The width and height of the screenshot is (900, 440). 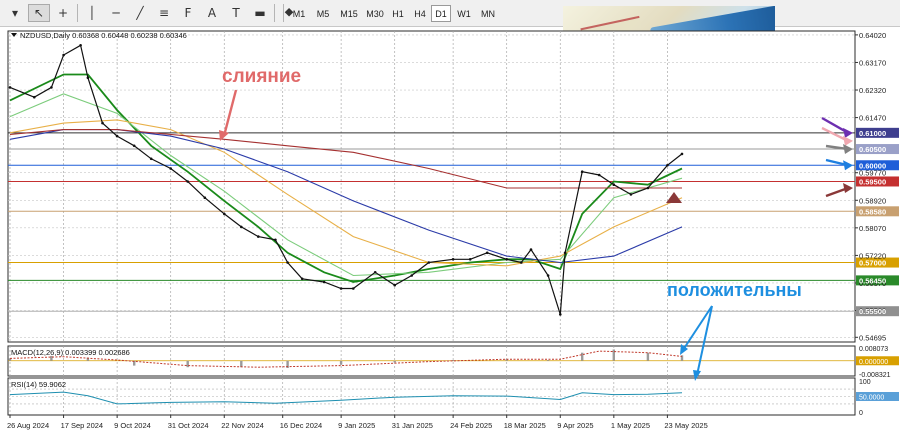 What do you see at coordinates (70, 352) in the screenshot?
I see `macd-pane-title: MACD(12,26,9) 0.003399 0.002686` at bounding box center [70, 352].